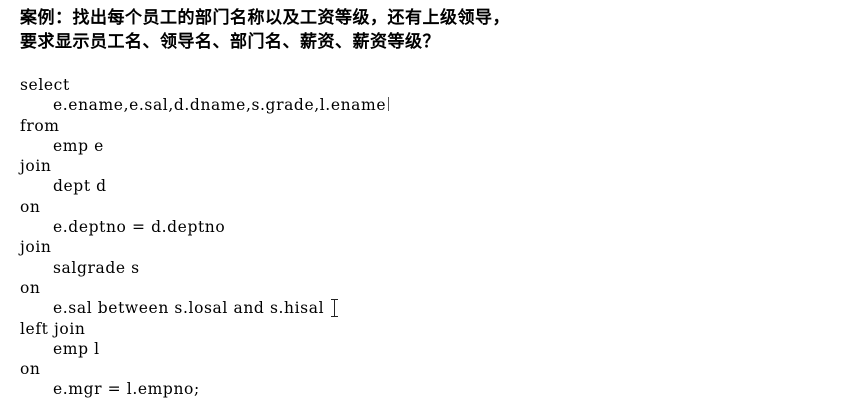 The image size is (852, 420). Describe the element at coordinates (430, 349) in the screenshot. I see `code-line: emp l` at that location.